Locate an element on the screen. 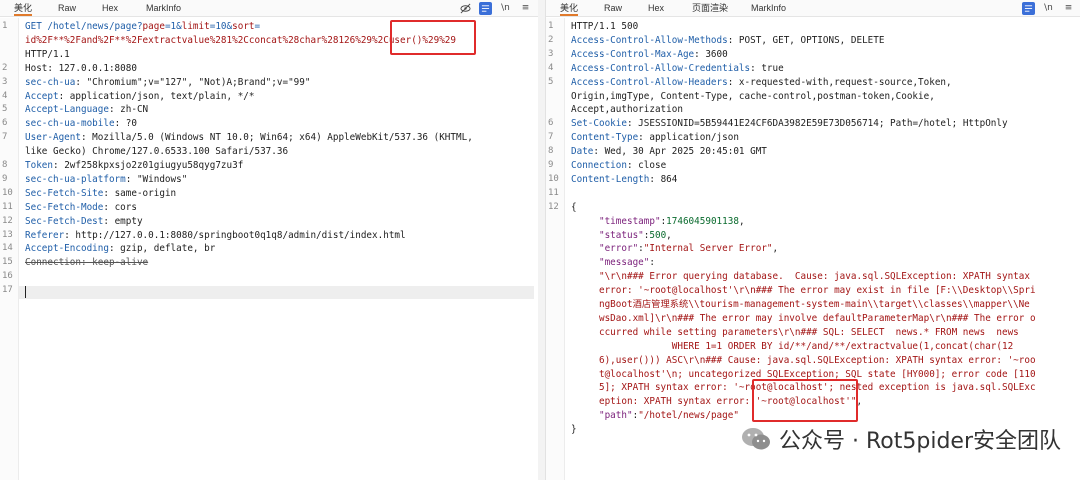 The width and height of the screenshot is (1080, 480). code-token: sec-ch-ua-platform is located at coordinates (75, 179).